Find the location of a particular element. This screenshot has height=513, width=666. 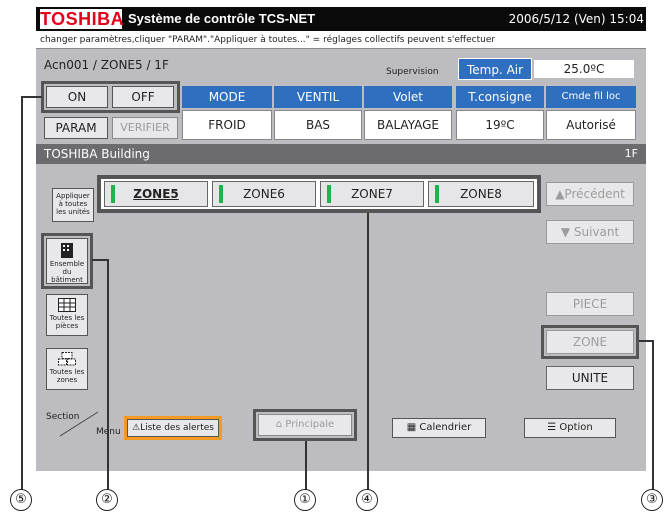

cmde-fil-loc-value: Autorisé is located at coordinates (591, 125).